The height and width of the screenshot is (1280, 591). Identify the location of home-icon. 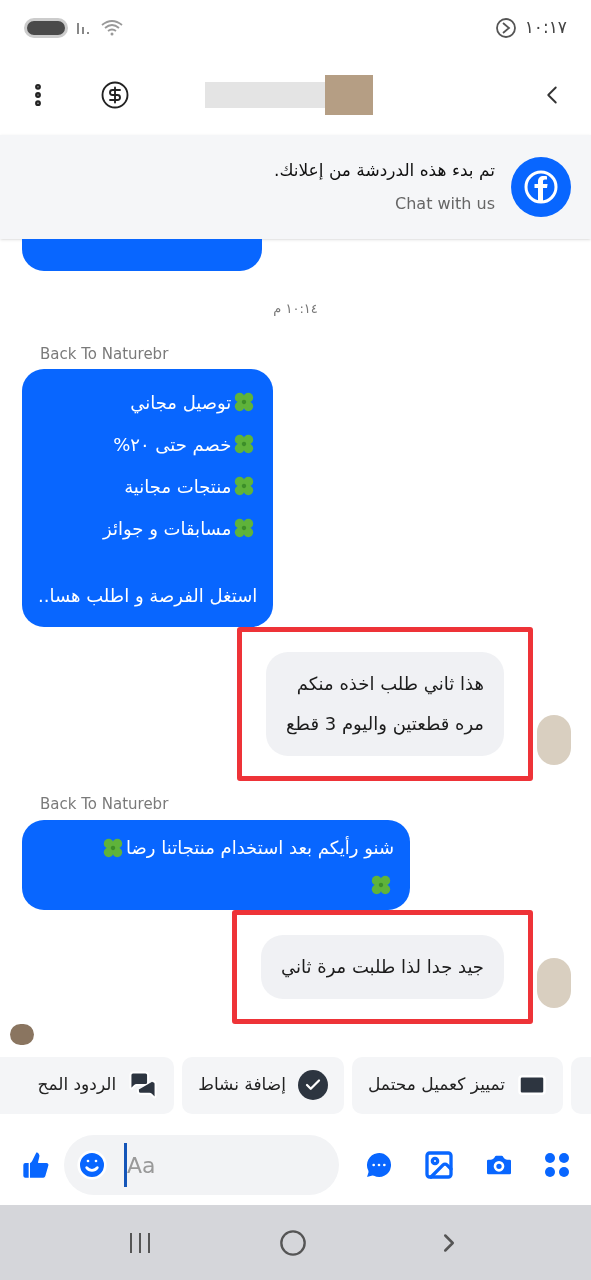
(293, 1242).